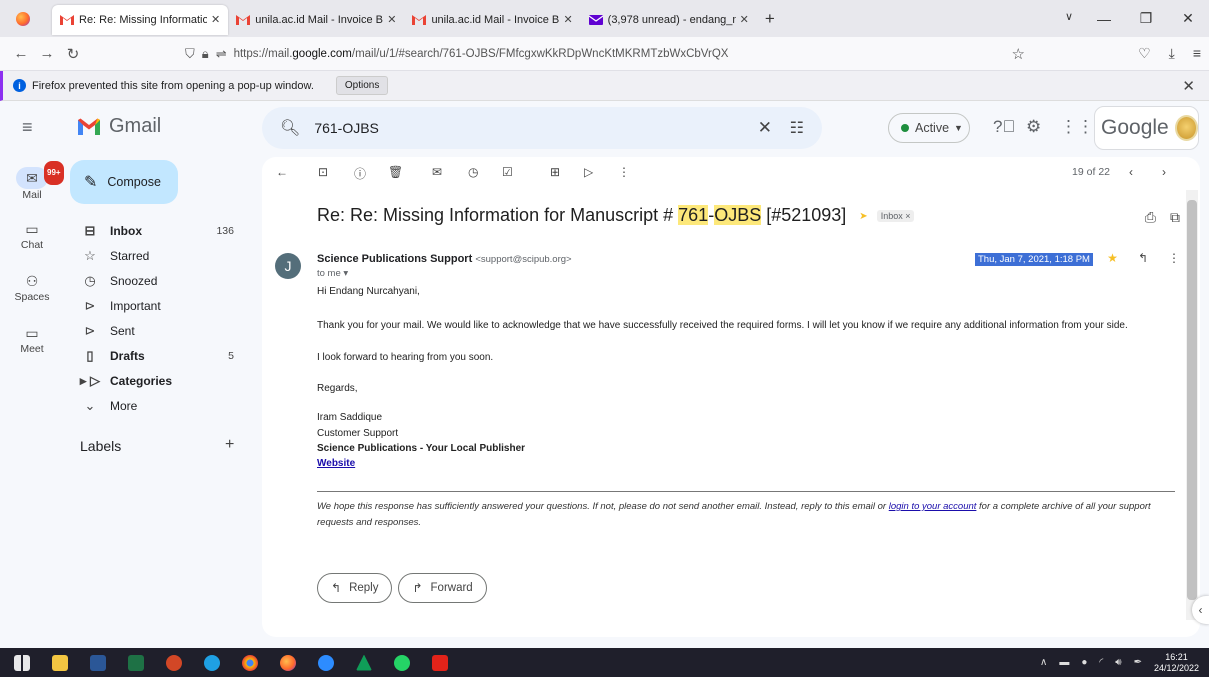 The width and height of the screenshot is (1209, 677). What do you see at coordinates (929, 128) in the screenshot?
I see `status-button: Active ▼` at bounding box center [929, 128].